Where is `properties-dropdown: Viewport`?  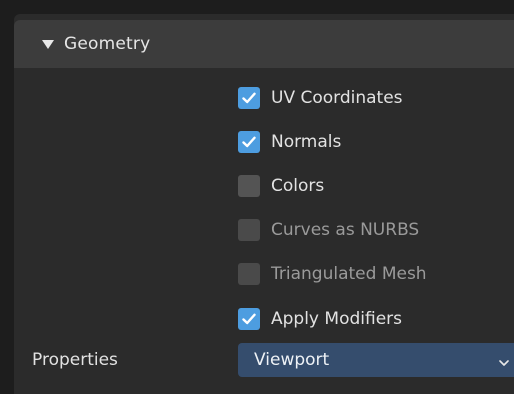
properties-dropdown: Viewport is located at coordinates (376, 360).